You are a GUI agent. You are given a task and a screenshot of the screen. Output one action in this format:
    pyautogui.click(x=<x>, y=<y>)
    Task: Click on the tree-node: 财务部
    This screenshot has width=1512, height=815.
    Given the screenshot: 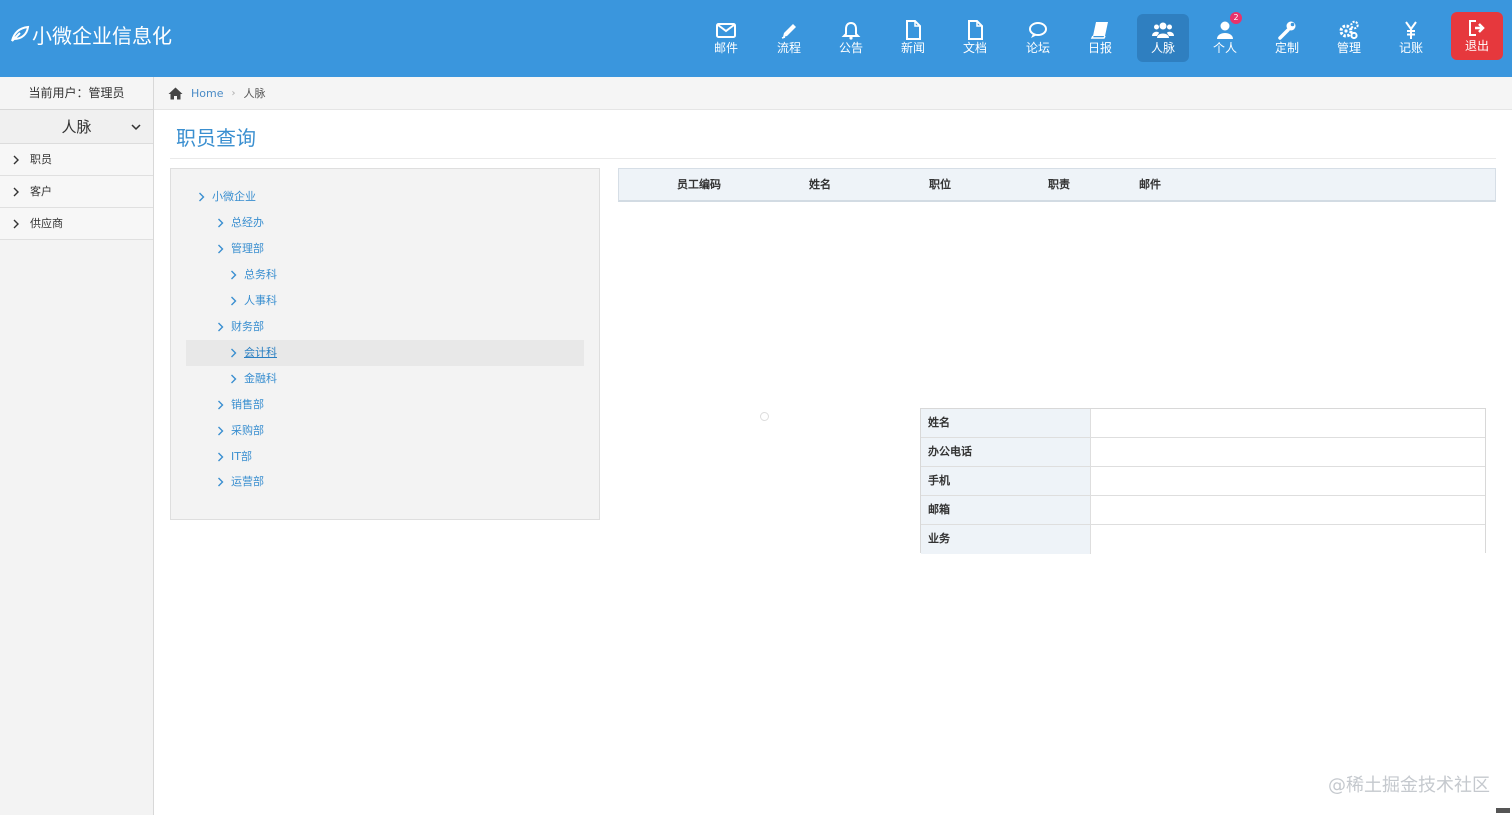 What is the action you would take?
    pyautogui.click(x=240, y=327)
    